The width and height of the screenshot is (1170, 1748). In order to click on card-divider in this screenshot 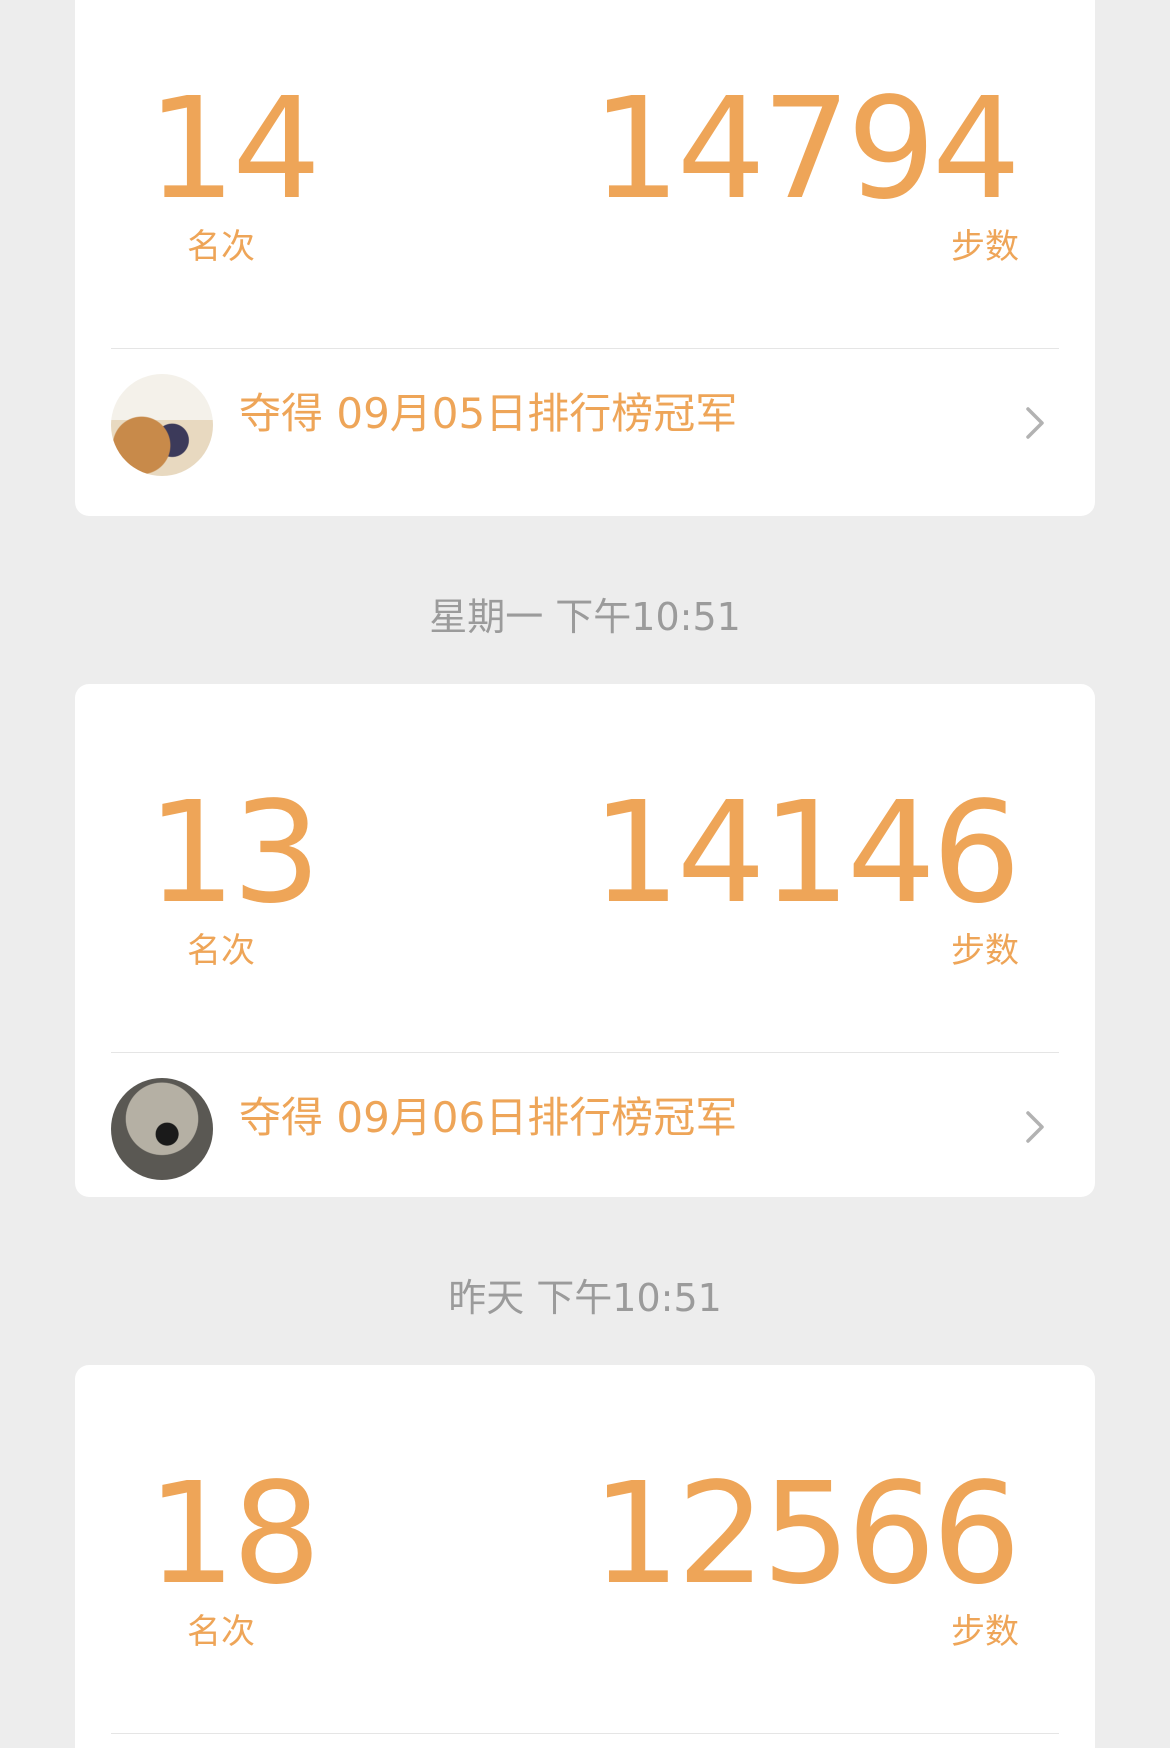, I will do `click(585, 1733)`.